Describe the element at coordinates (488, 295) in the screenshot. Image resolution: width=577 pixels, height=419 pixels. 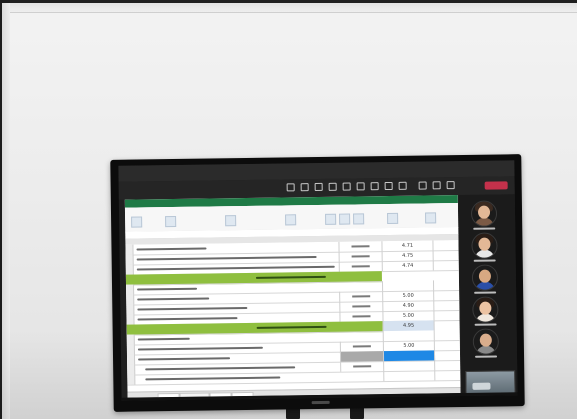
I see `participant-panel` at that location.